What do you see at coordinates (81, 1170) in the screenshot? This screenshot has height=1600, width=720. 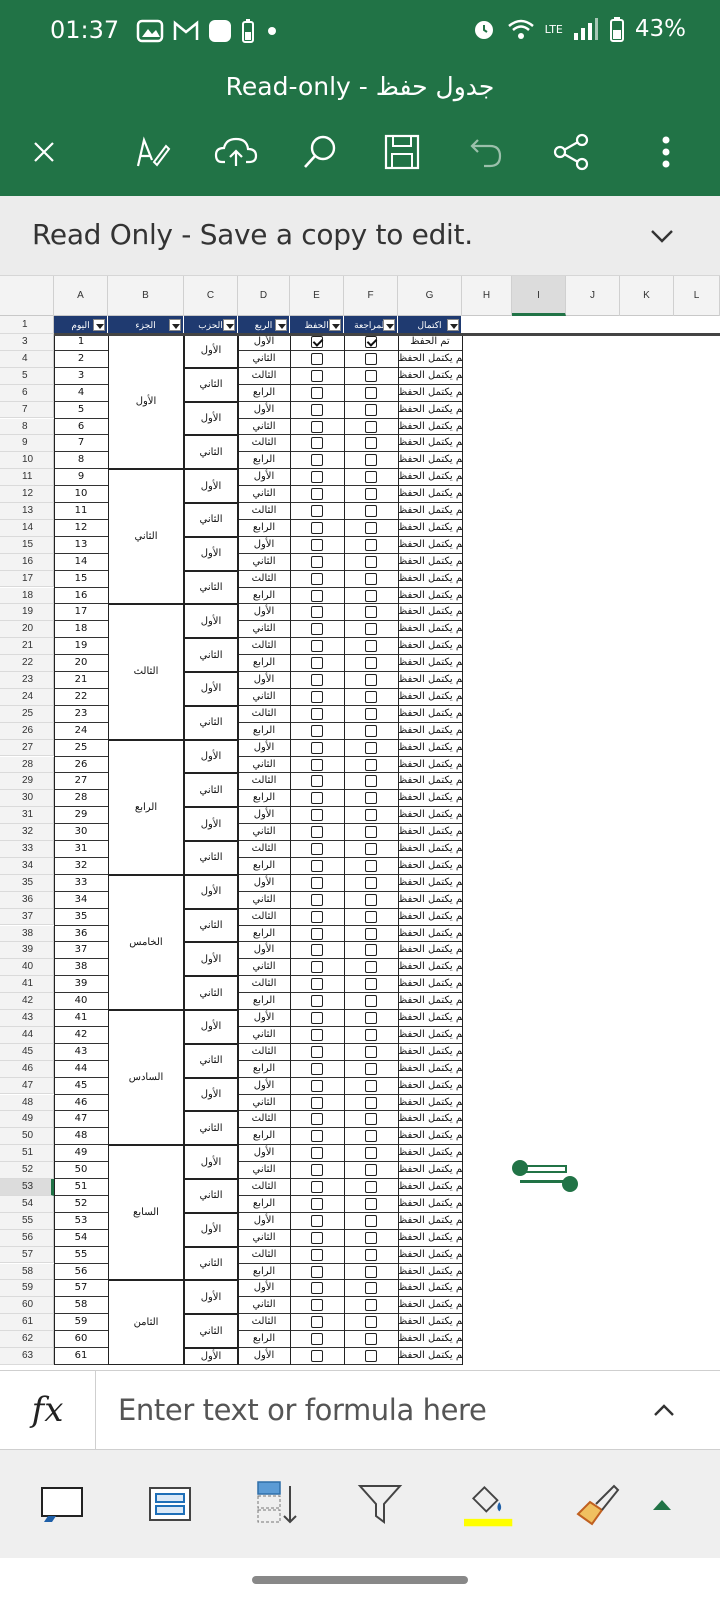 I see `cell-day: 50` at bounding box center [81, 1170].